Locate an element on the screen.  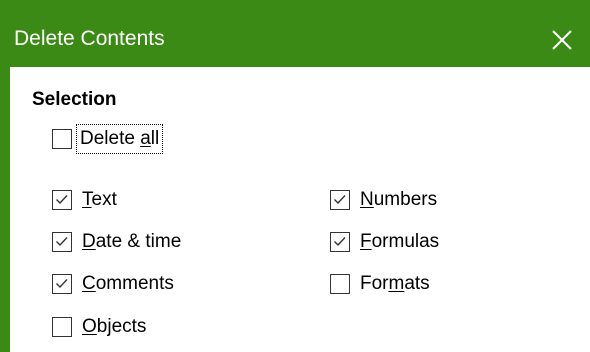
numbers-label: Numbers is located at coordinates (399, 199).